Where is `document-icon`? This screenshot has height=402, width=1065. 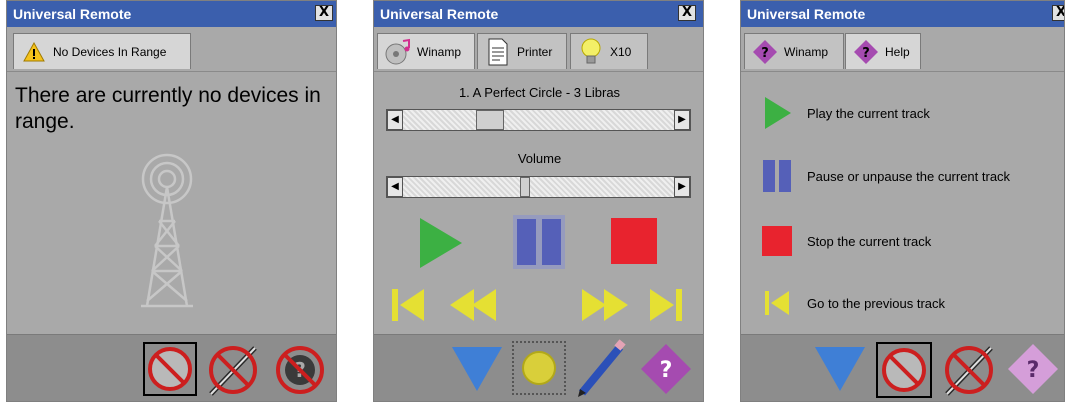 document-icon is located at coordinates (498, 52).